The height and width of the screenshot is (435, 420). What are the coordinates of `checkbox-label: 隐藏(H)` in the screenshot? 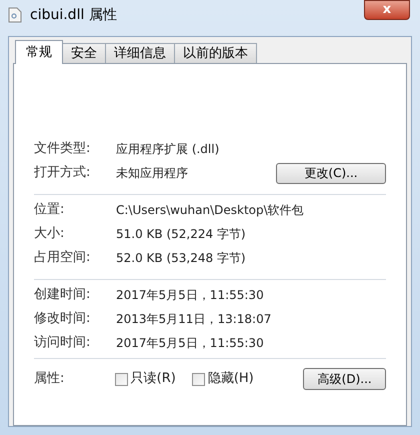 It's located at (231, 379).